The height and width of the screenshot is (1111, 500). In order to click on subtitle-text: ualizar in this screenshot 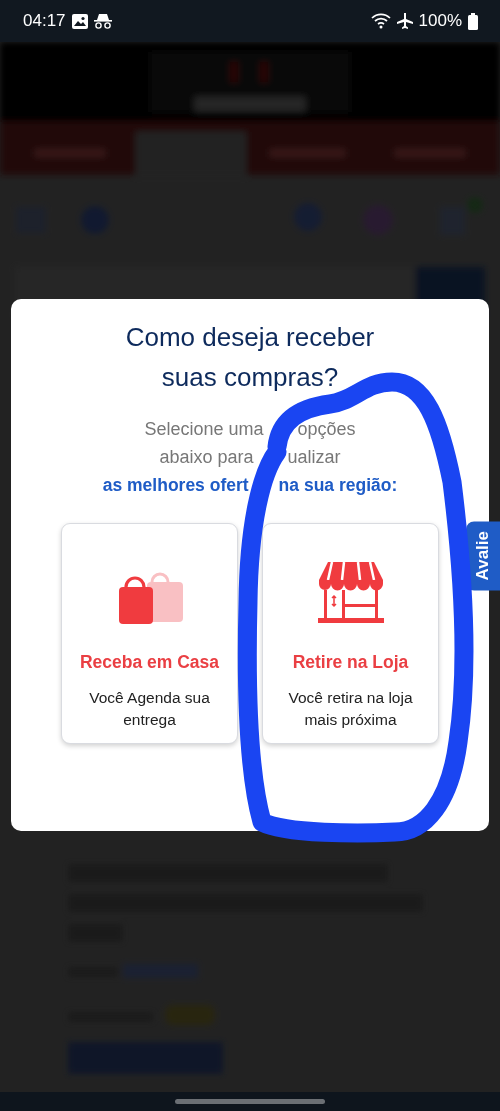, I will do `click(314, 457)`.